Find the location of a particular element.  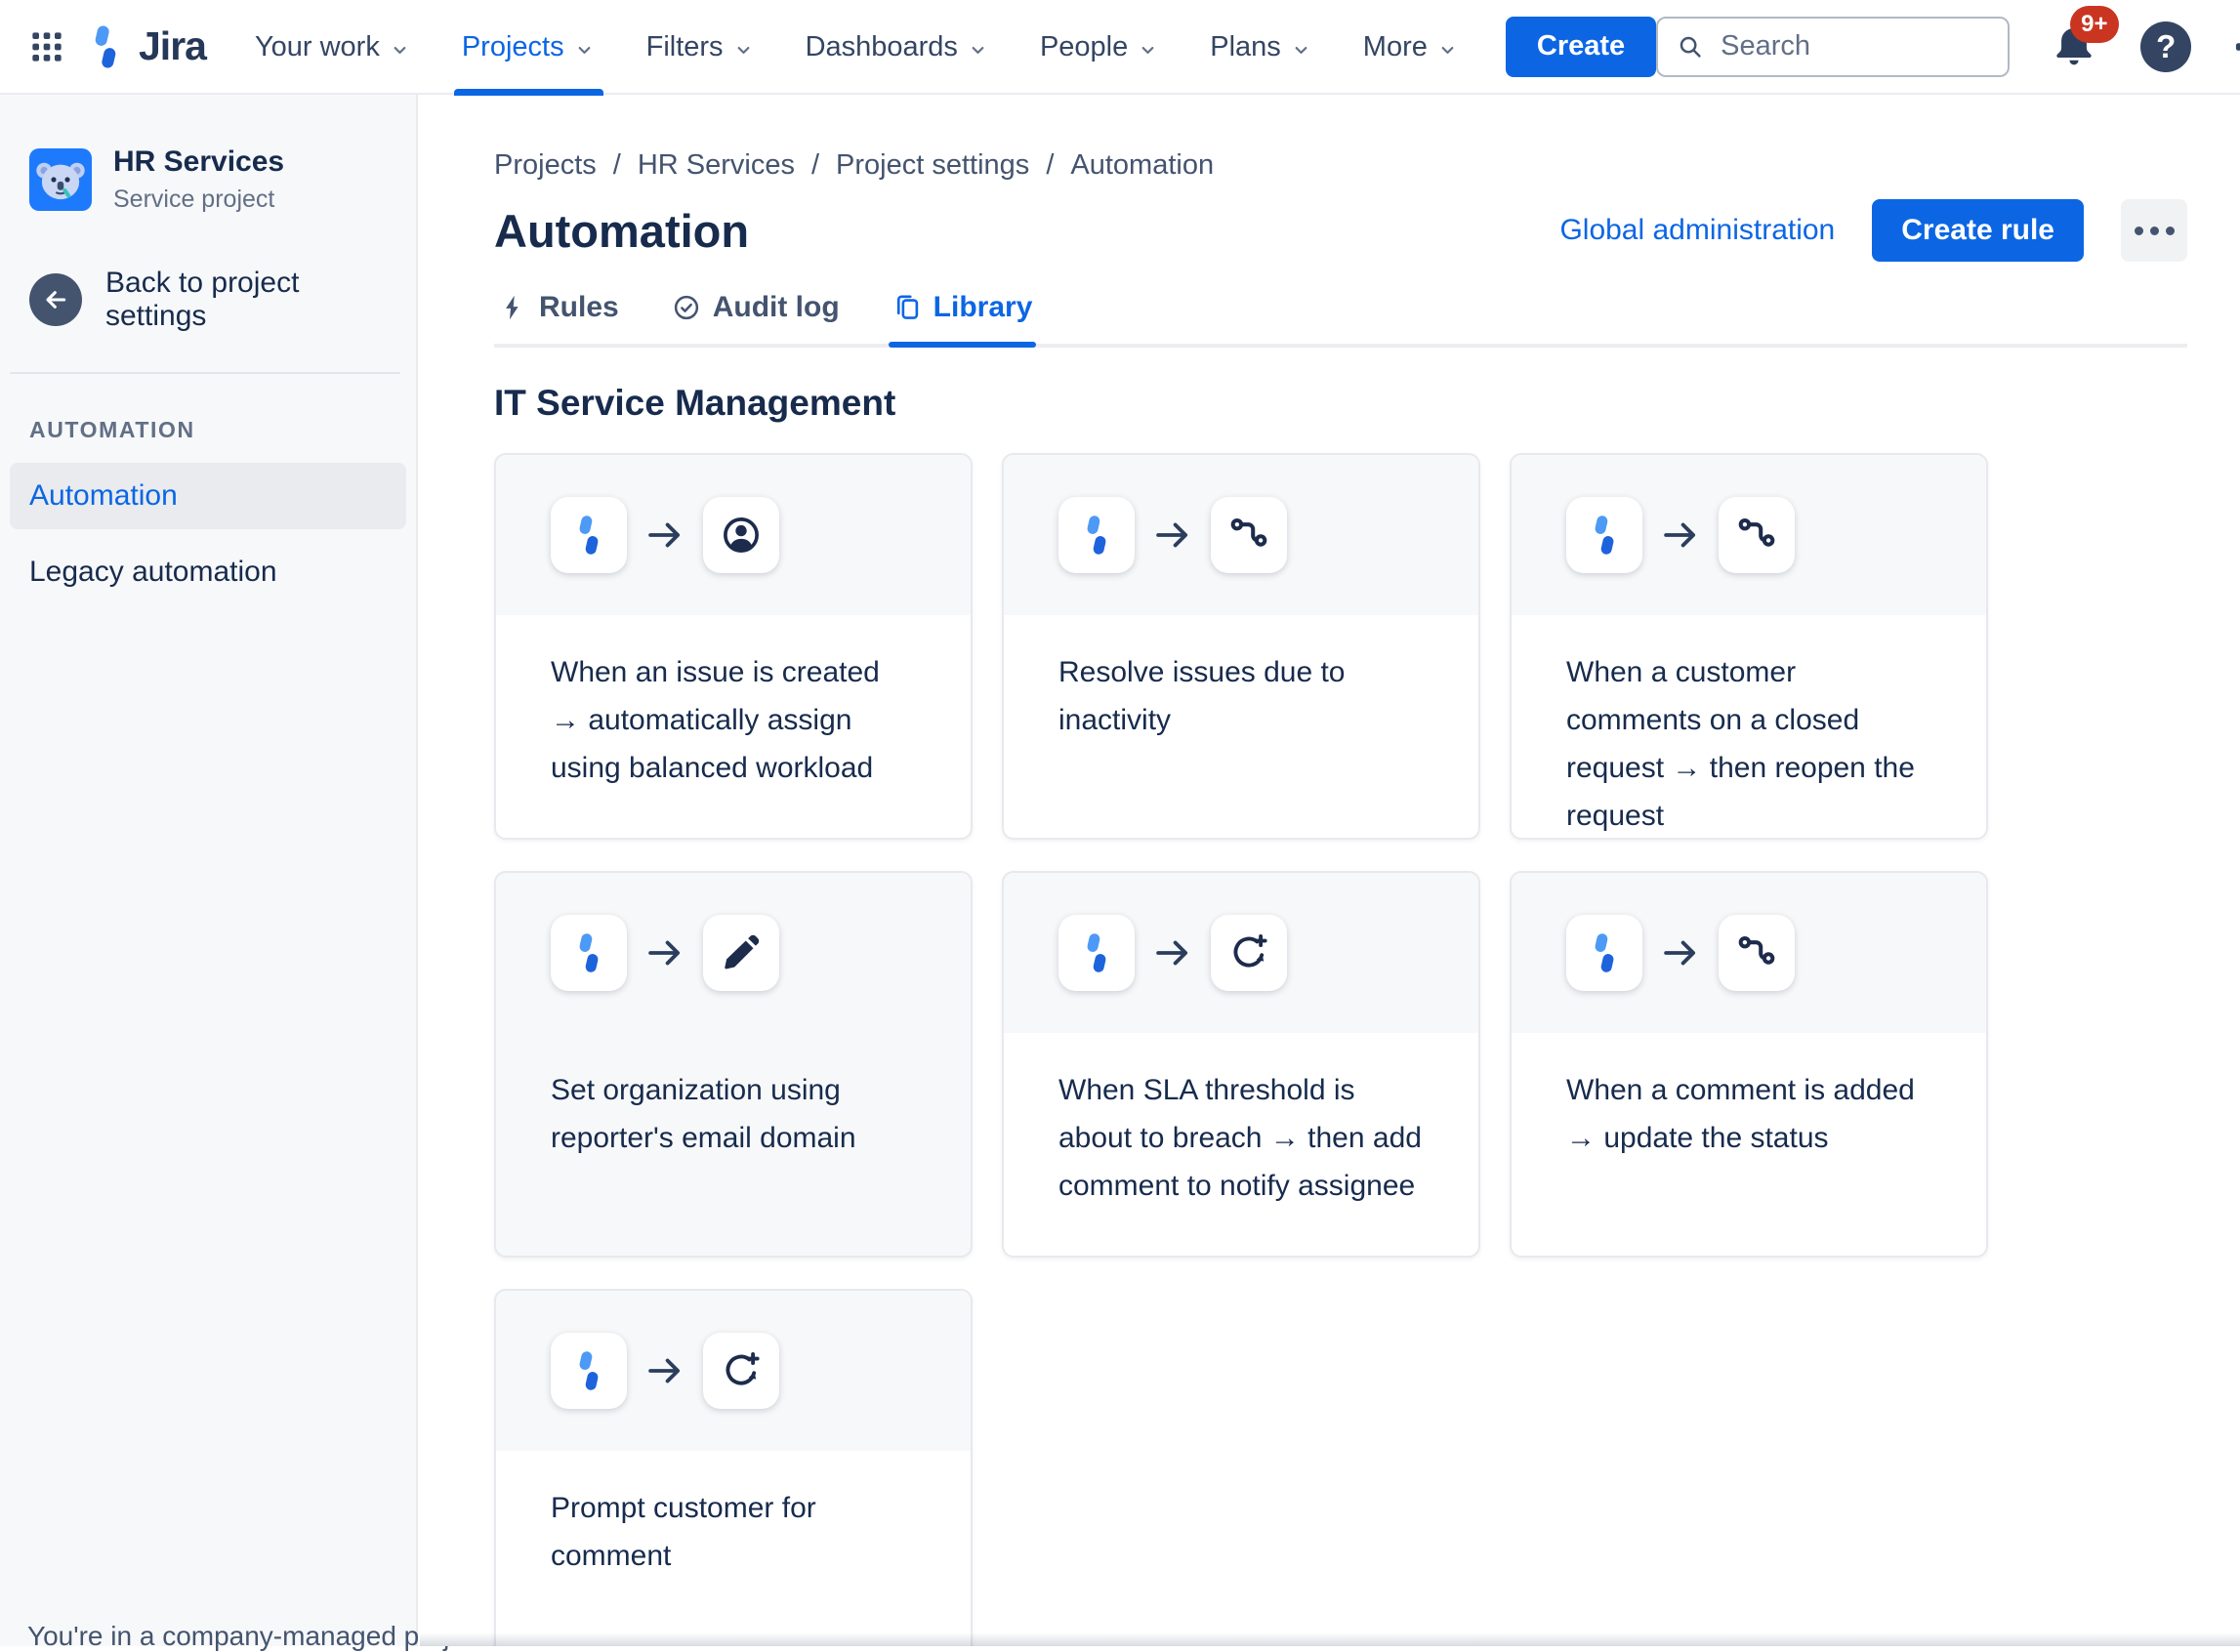

project-header: HR Services Service project is located at coordinates (214, 179).